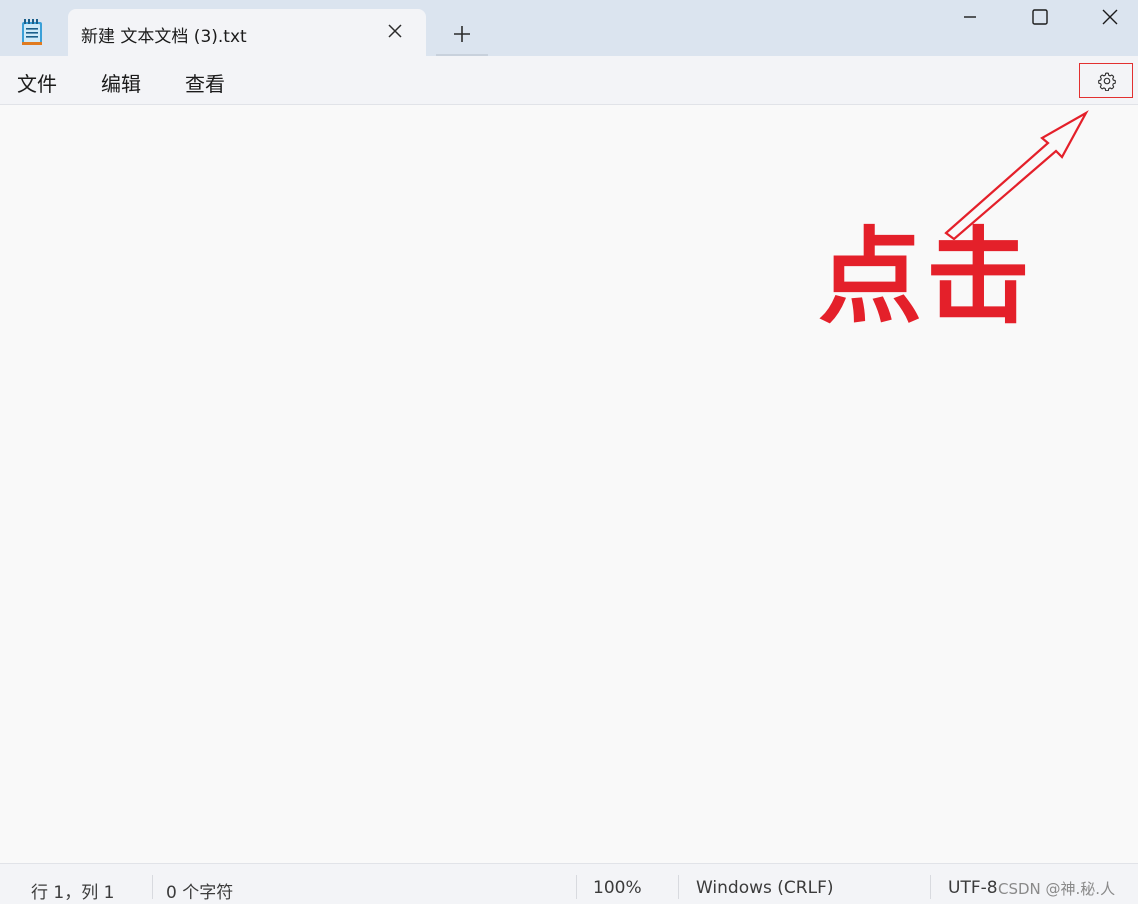 This screenshot has width=1138, height=904. I want to click on gear-icon, so click(1107, 81).